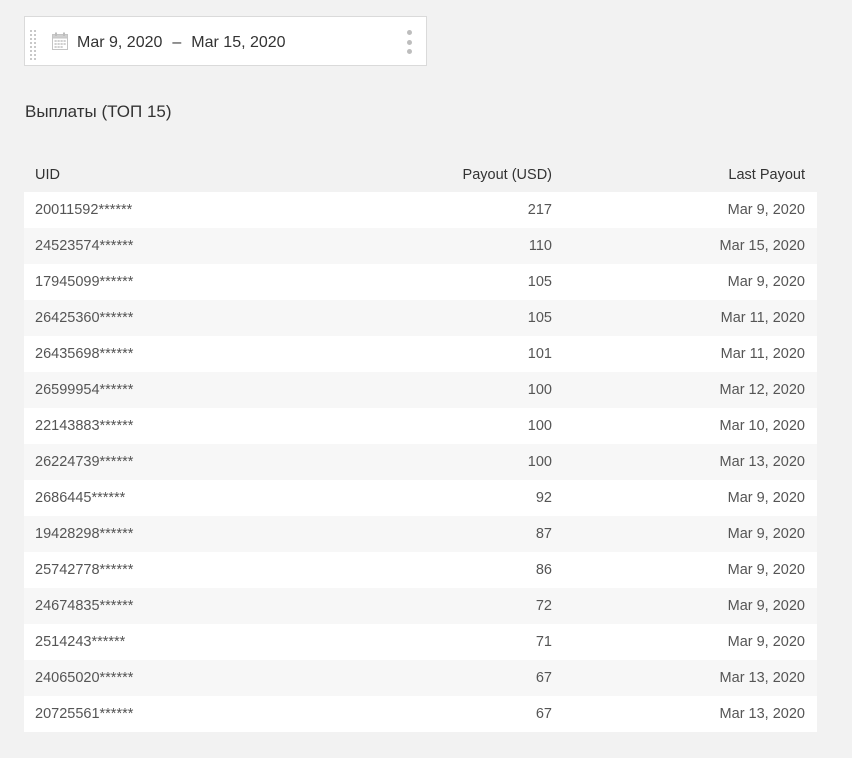 The height and width of the screenshot is (758, 852). I want to click on column-header-payout: Payout (USD), so click(438, 175).